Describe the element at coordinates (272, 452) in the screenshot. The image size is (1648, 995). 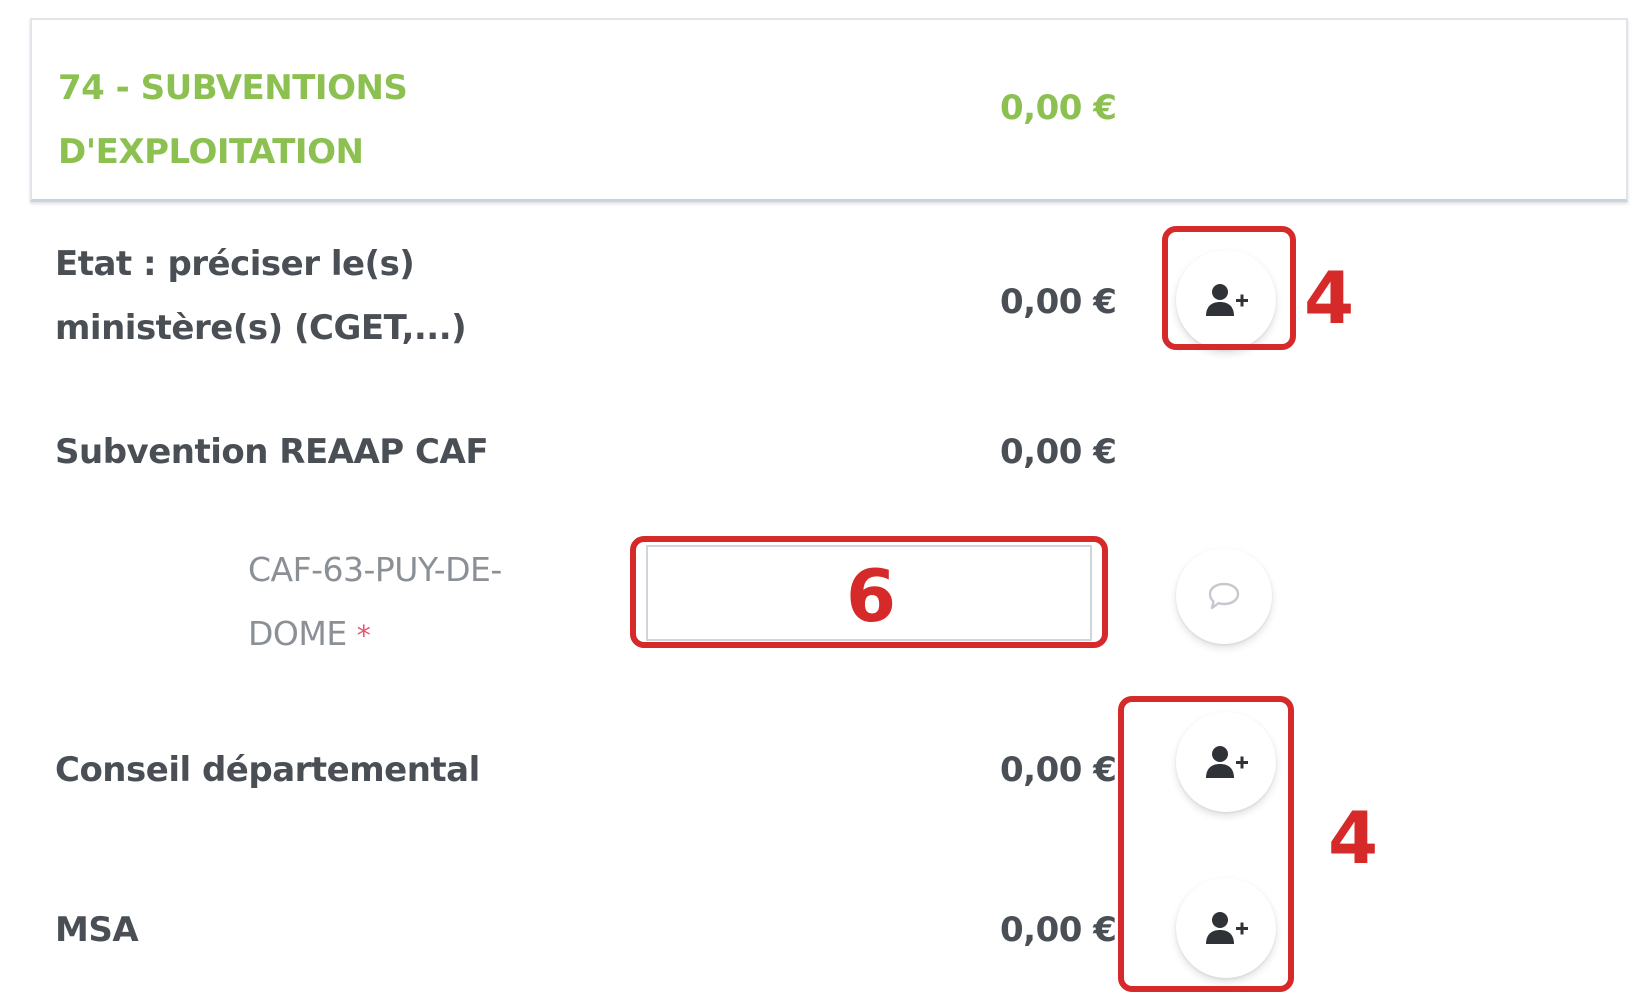
I see `row-reaap-label: Subvention REAAP CAF` at that location.